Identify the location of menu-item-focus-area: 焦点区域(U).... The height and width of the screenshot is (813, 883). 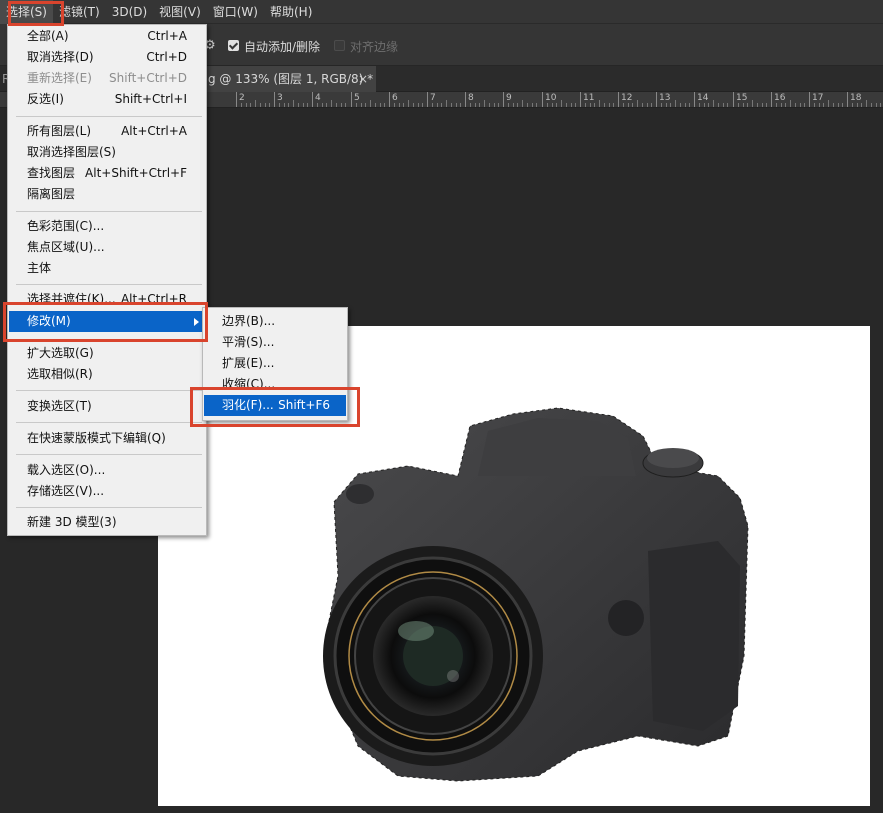
(107, 247).